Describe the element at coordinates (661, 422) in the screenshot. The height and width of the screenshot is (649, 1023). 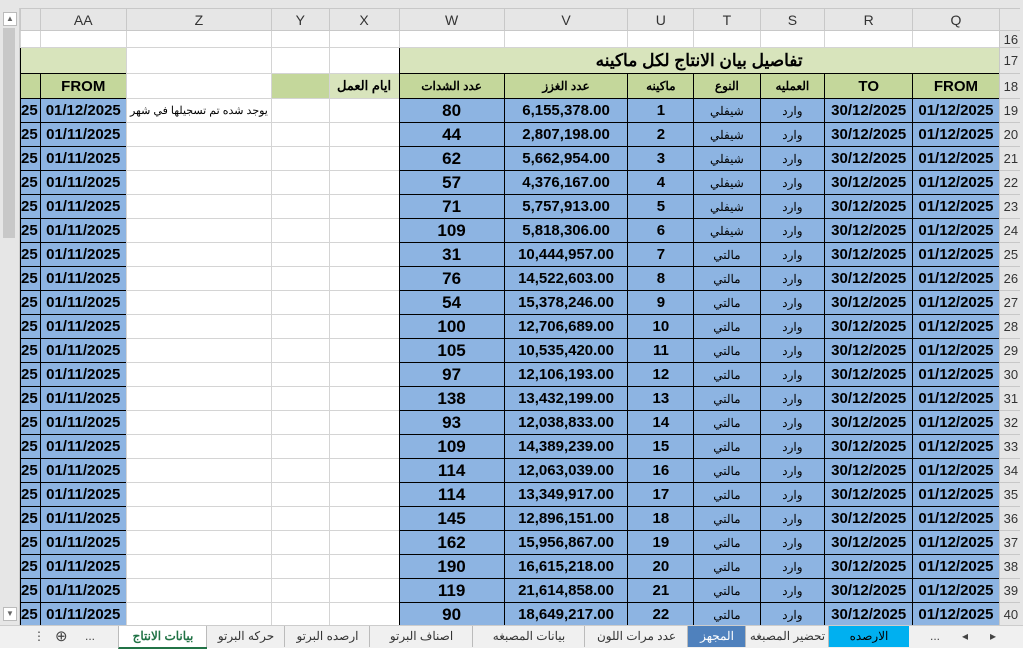
I see `machine-cell: 14` at that location.